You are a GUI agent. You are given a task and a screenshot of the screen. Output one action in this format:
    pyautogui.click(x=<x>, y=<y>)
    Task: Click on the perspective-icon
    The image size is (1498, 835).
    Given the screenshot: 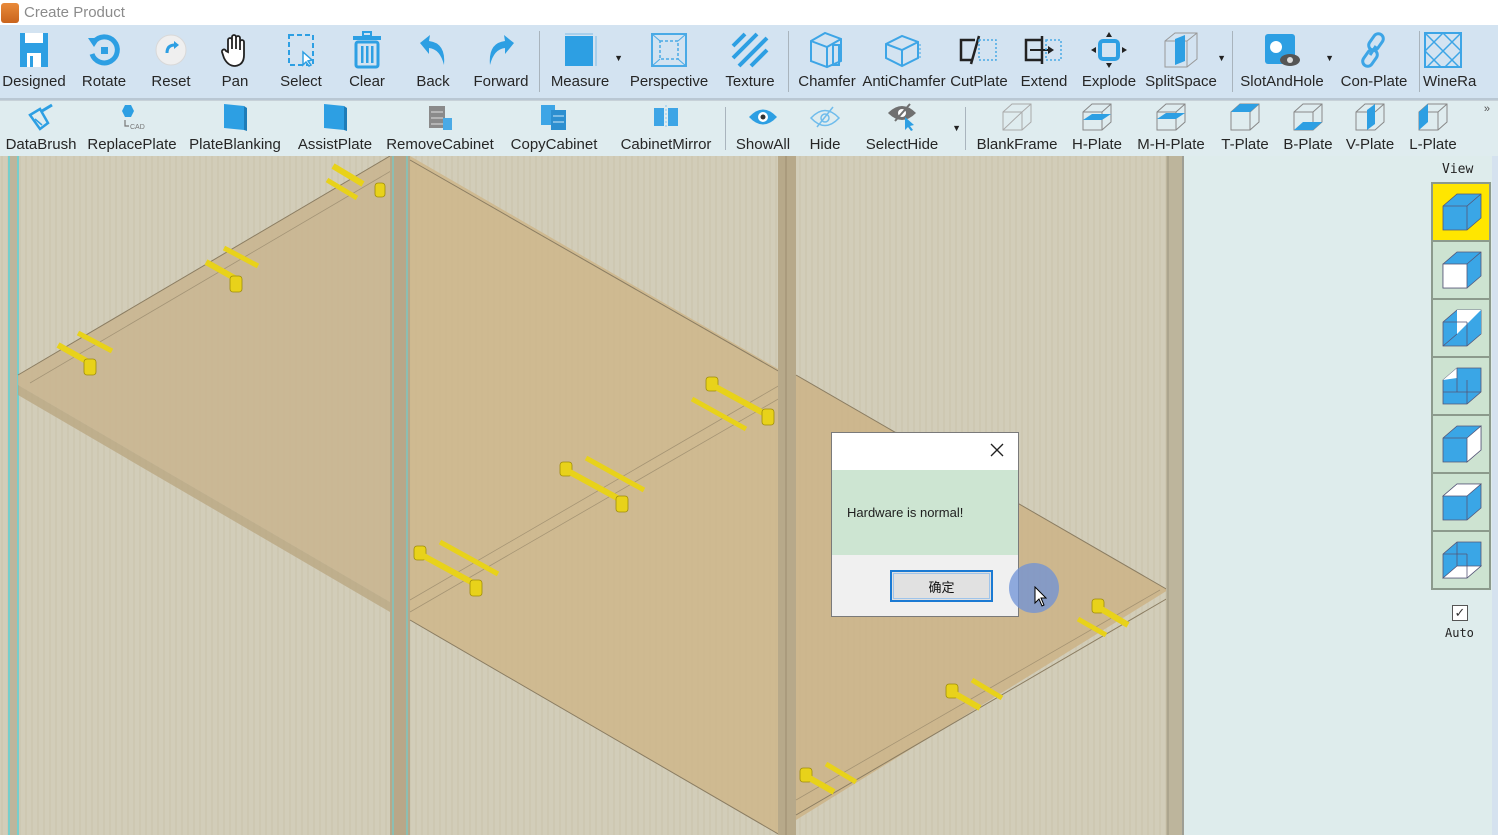 What is the action you would take?
    pyautogui.click(x=669, y=50)
    